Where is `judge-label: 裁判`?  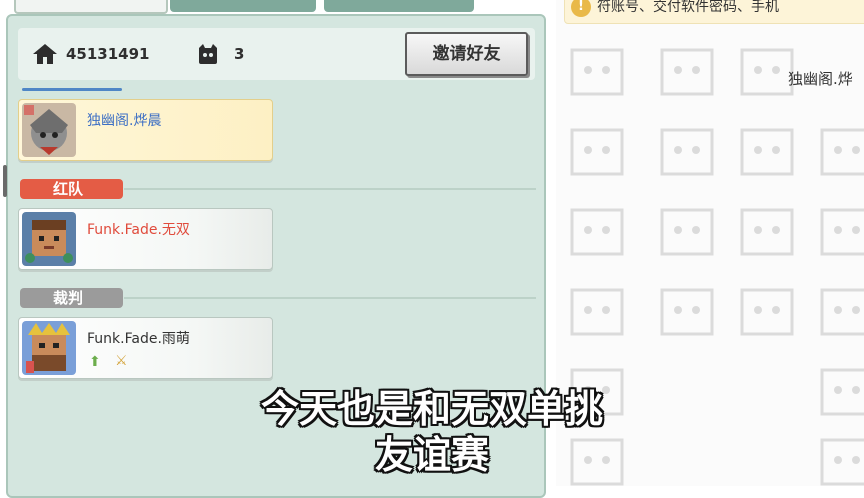
judge-label: 裁判 is located at coordinates (71, 298).